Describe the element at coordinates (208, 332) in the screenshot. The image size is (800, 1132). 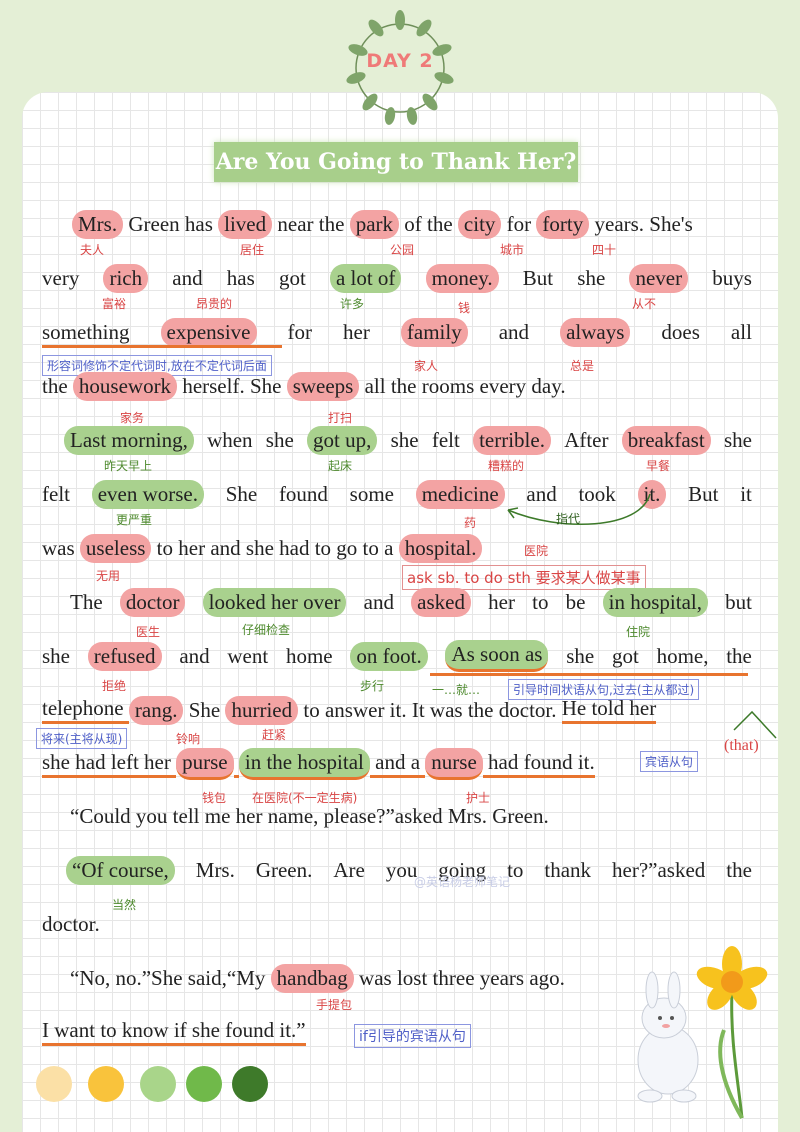
I see `highlight-word: expensive` at that location.